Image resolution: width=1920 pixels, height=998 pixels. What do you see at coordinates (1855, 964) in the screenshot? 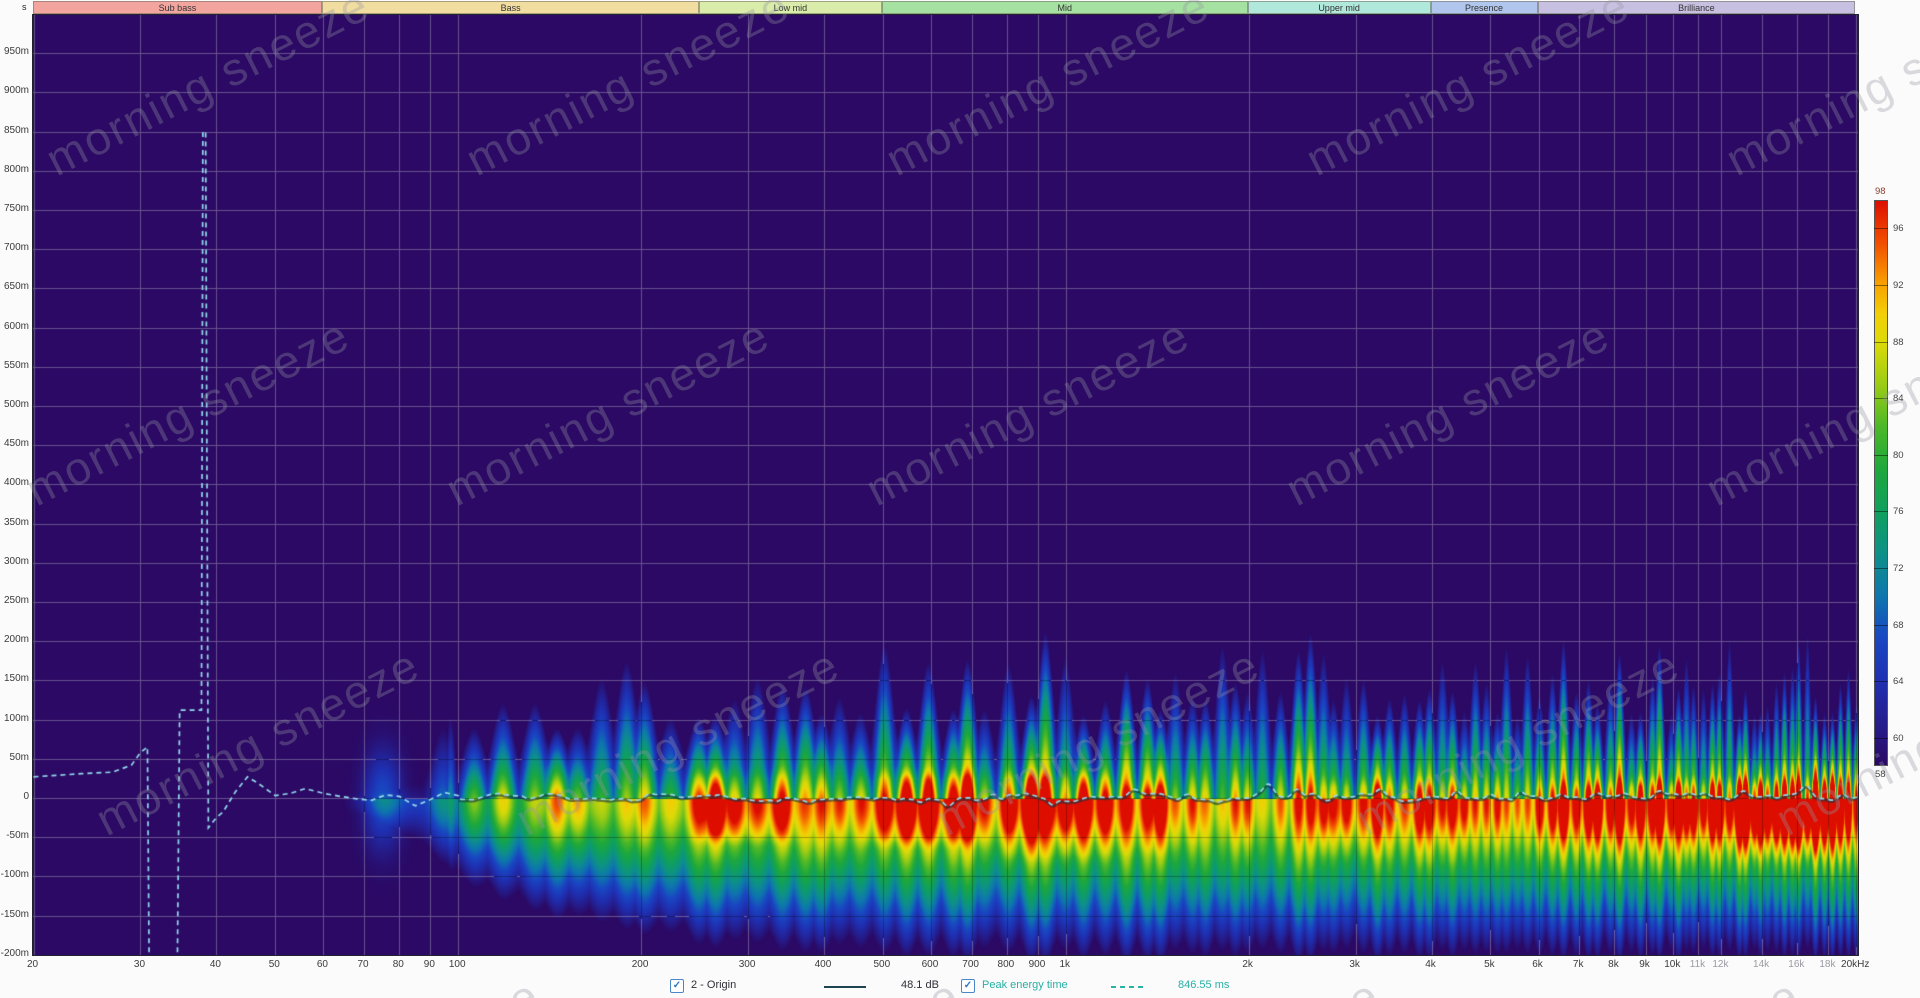
I see `x-tick-label: 20kHz` at bounding box center [1855, 964].